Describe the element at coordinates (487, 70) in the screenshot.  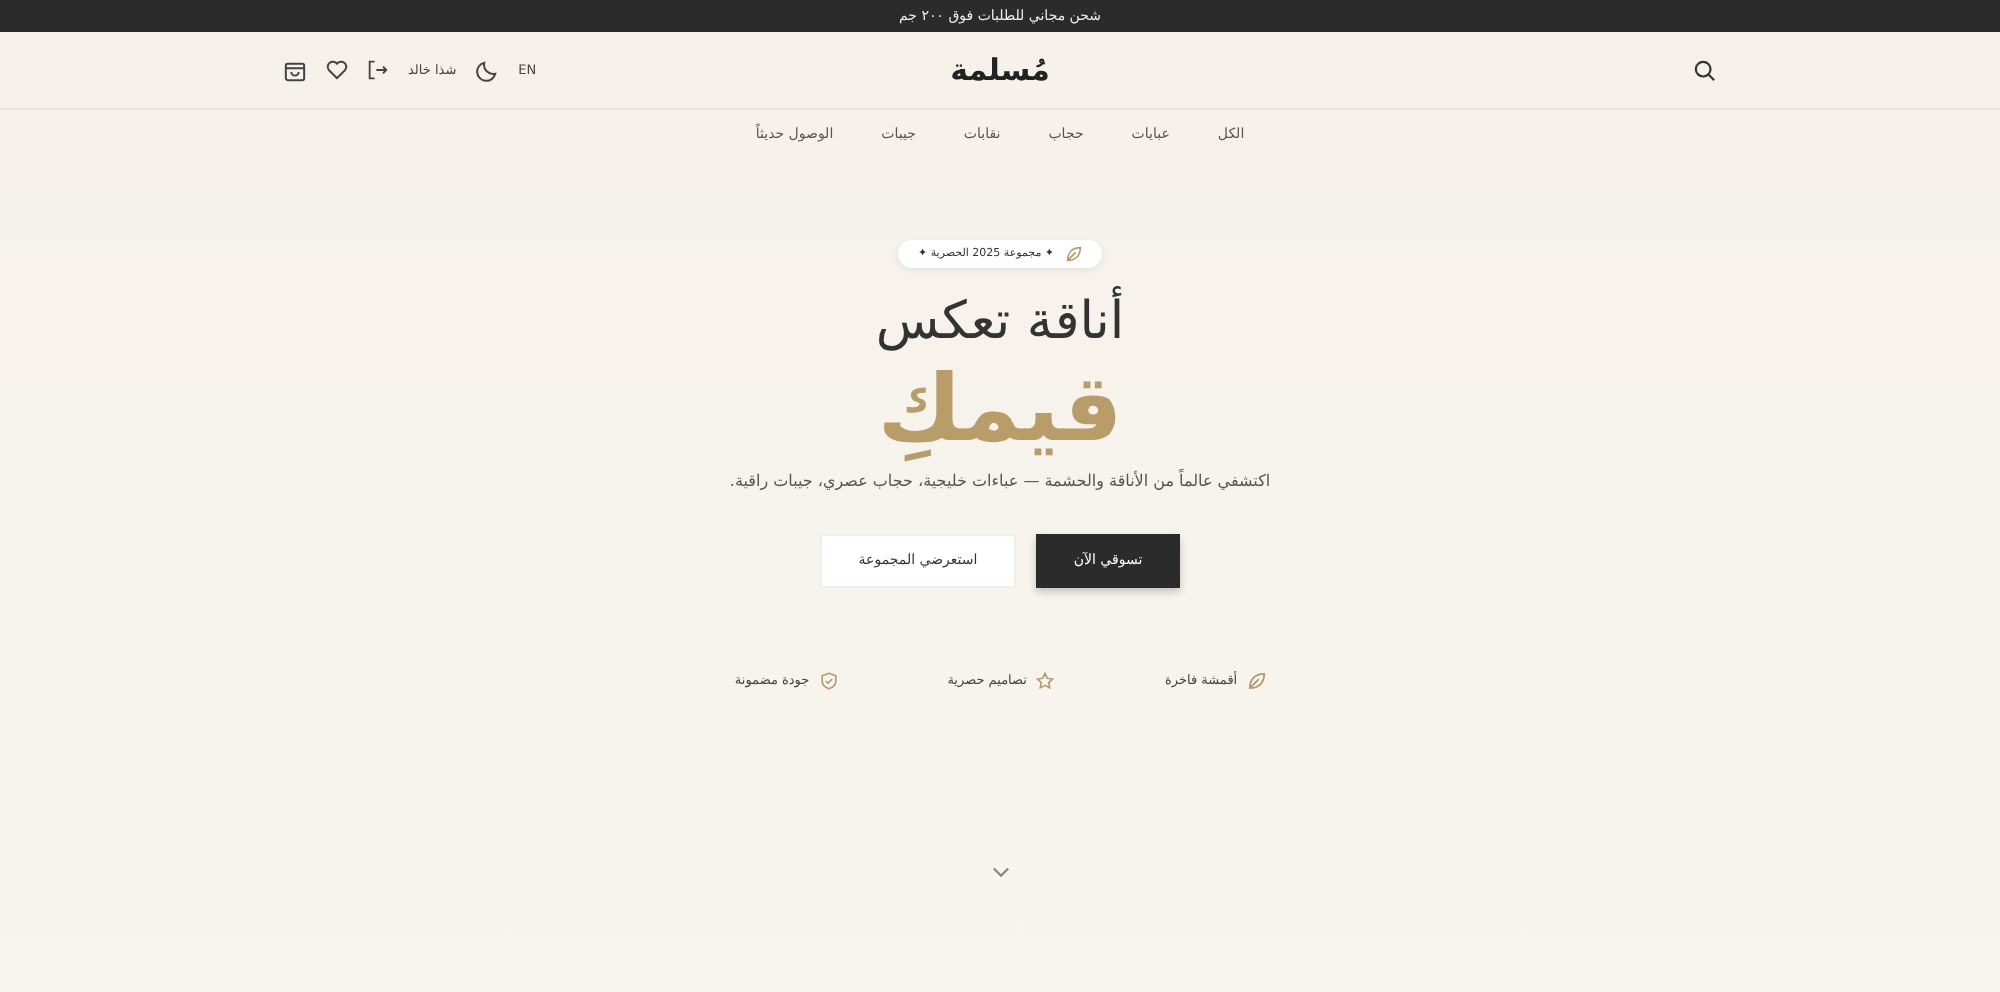
I see `moon-icon` at that location.